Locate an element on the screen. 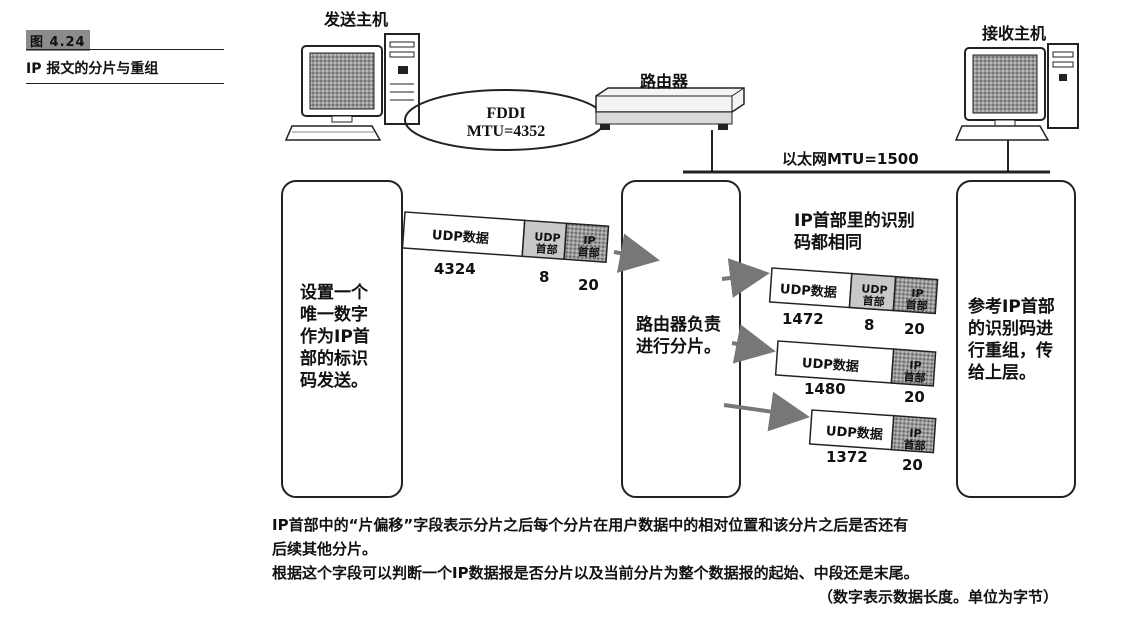  fragment-3-data-length: 1372 is located at coordinates (847, 457).